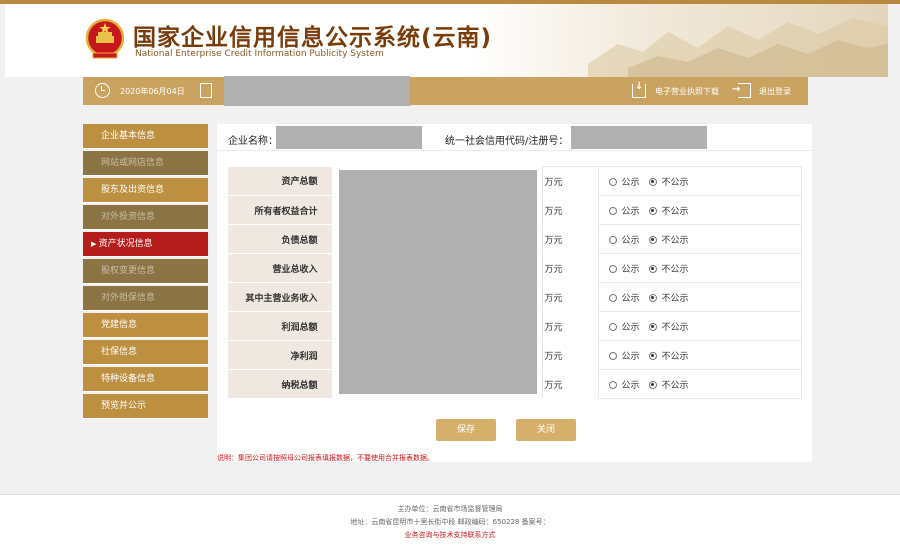 The width and height of the screenshot is (900, 552). What do you see at coordinates (450, 535) in the screenshot?
I see `footer-contact-link: 业务咨询与技术支持联系方式` at bounding box center [450, 535].